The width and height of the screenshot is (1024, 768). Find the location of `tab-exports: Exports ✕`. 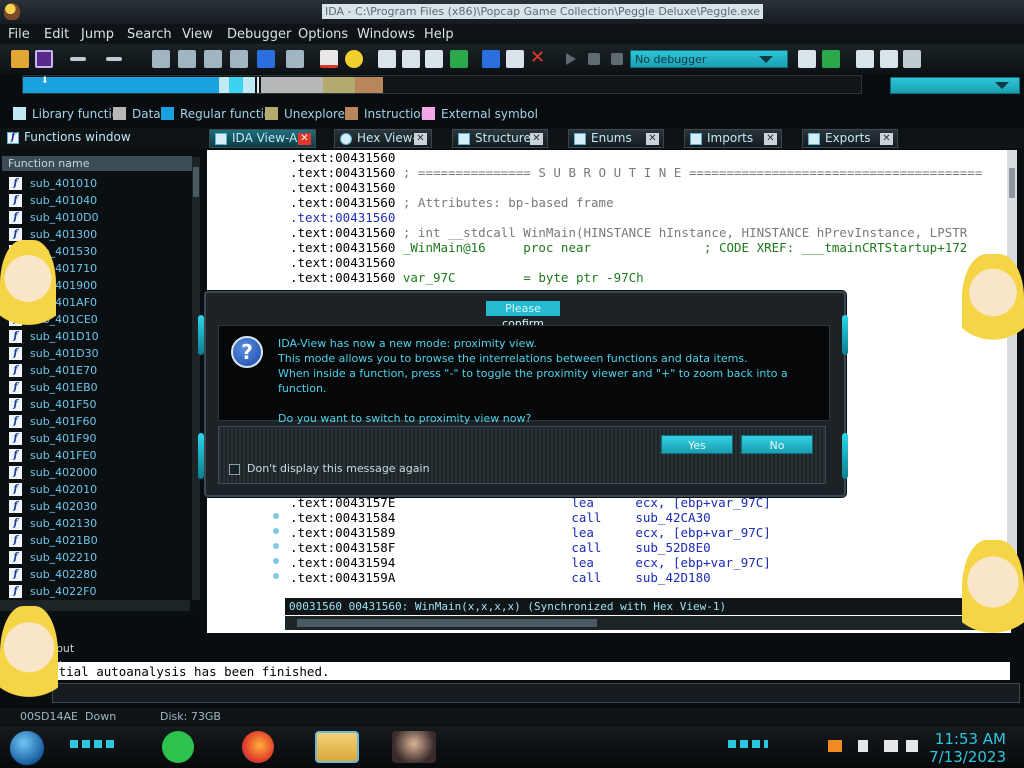

tab-exports: Exports ✕ is located at coordinates (850, 138).